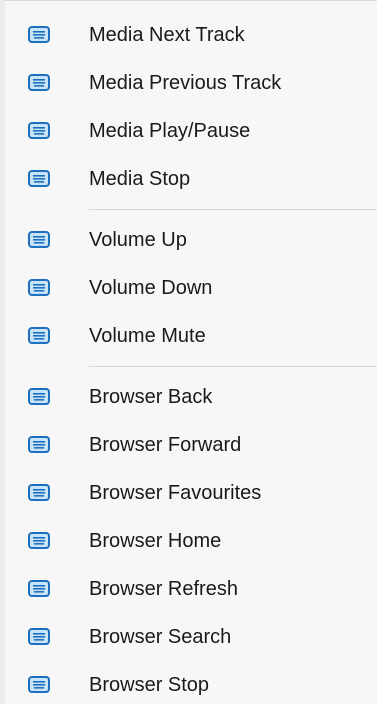 This screenshot has width=377, height=709. Describe the element at coordinates (165, 445) in the screenshot. I see `menu-item-label: Browser Forward` at that location.